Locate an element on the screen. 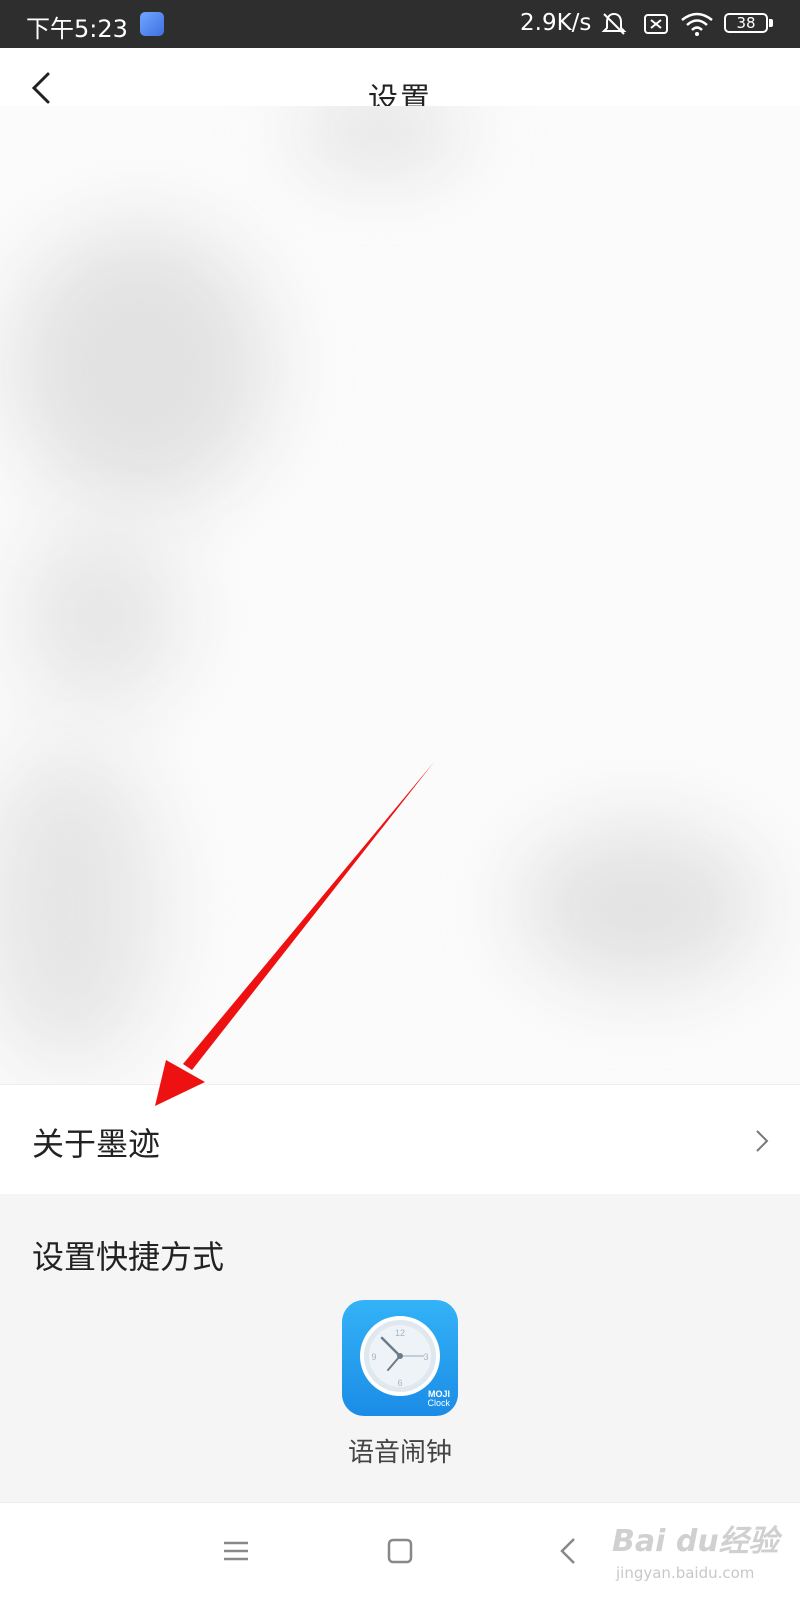  status-bar: 下午5:23 2.9K/s 38 is located at coordinates (400, 24).